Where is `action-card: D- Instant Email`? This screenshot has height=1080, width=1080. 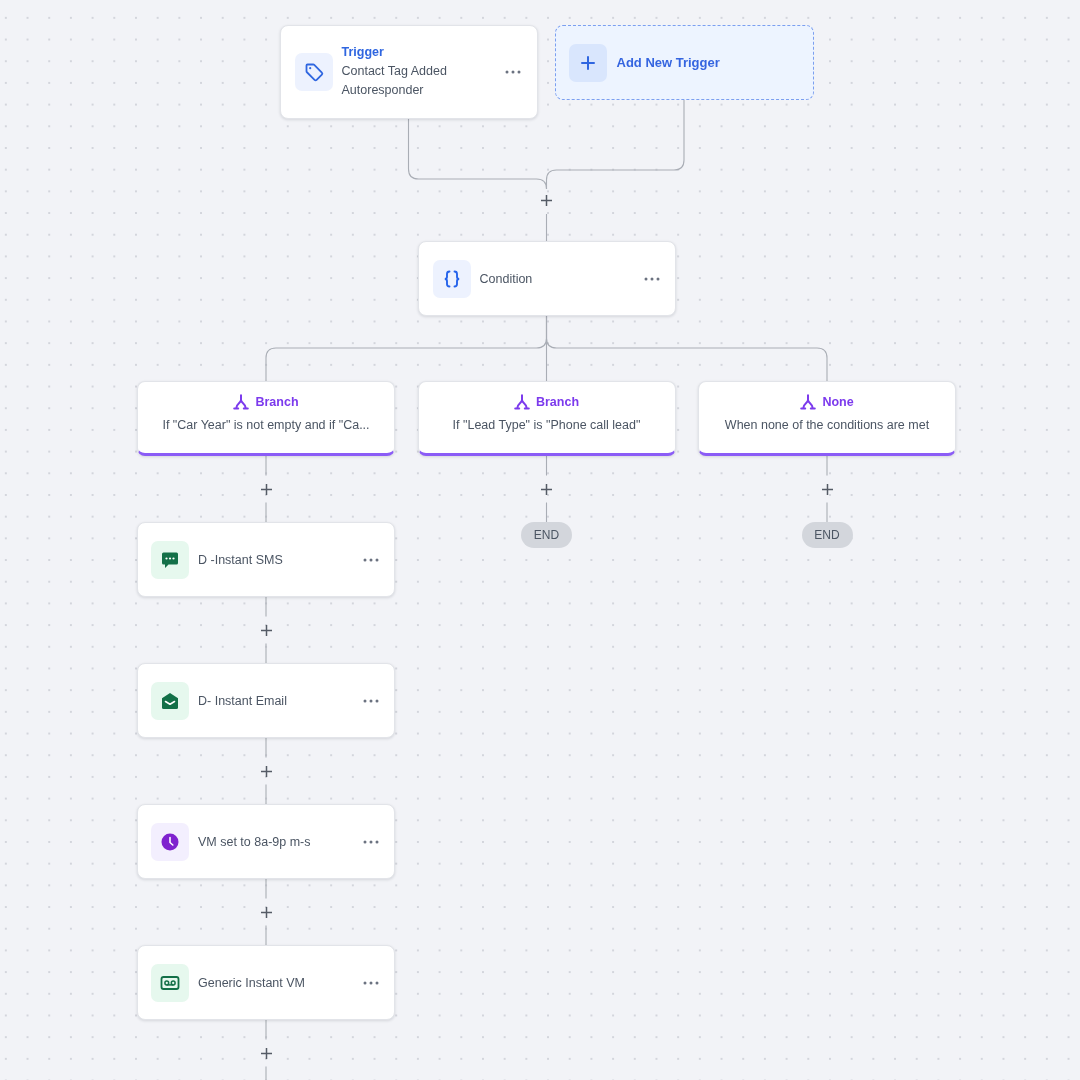 action-card: D- Instant Email is located at coordinates (266, 700).